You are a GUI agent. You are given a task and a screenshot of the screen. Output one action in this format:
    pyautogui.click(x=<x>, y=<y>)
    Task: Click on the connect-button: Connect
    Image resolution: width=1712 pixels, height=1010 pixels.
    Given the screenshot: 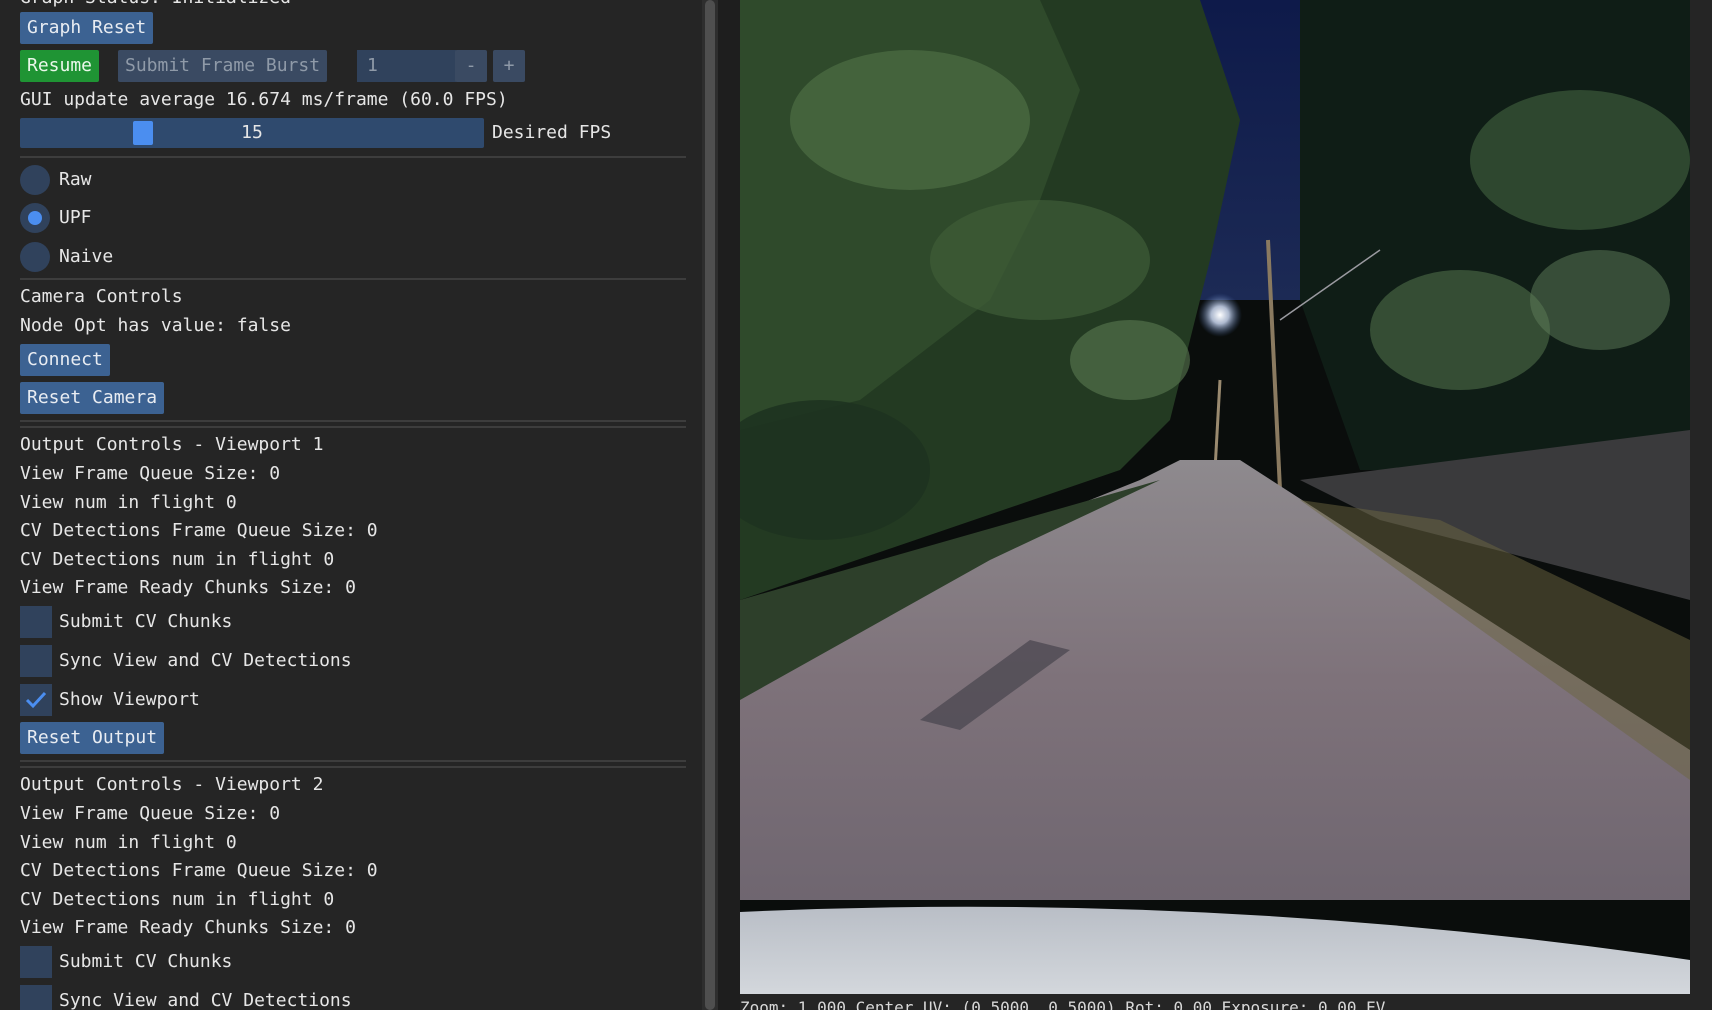 What is the action you would take?
    pyautogui.click(x=65, y=360)
    